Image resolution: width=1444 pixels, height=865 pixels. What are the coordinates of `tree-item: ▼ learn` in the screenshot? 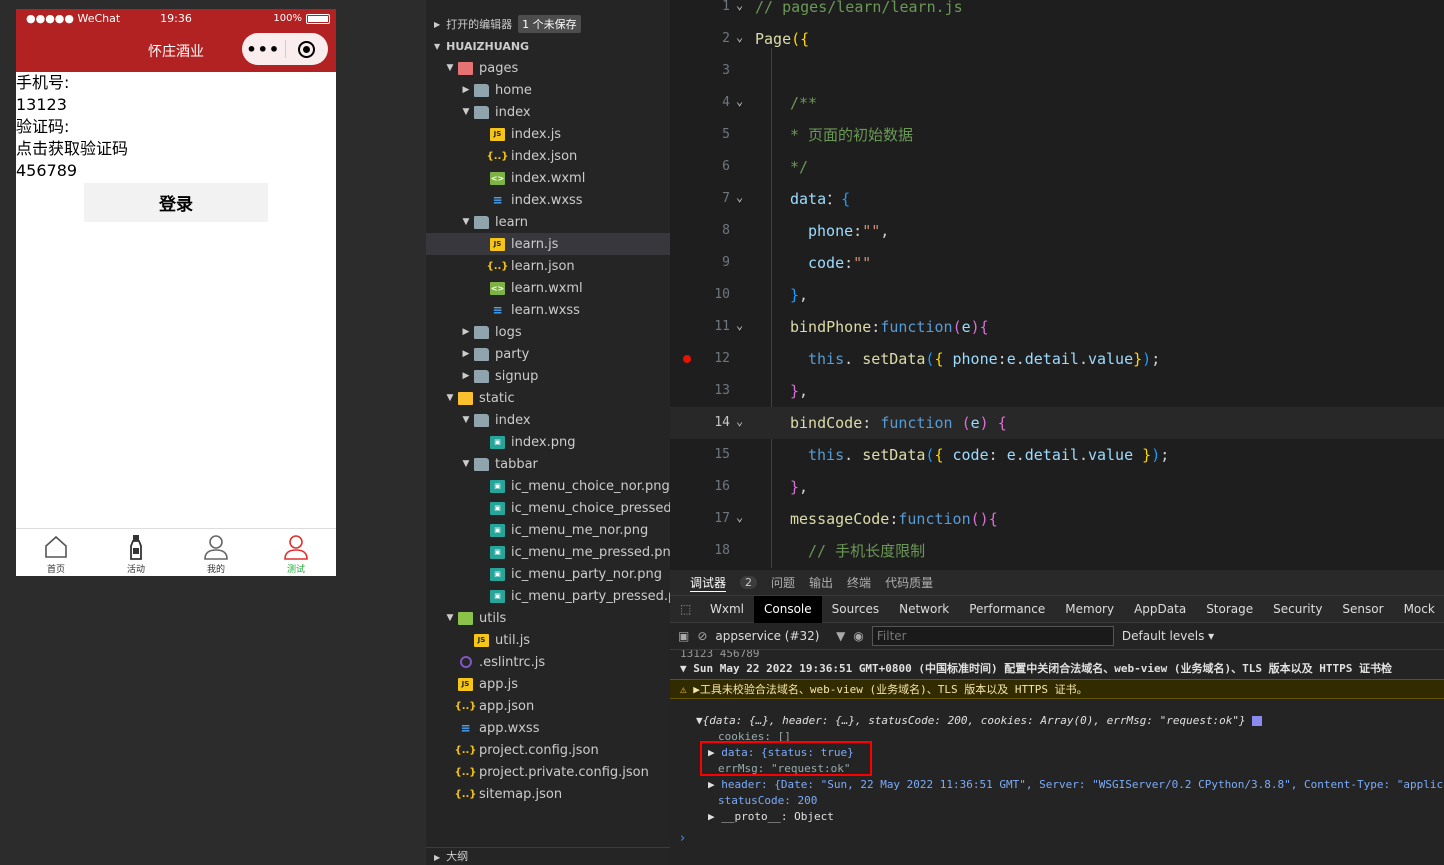 It's located at (548, 222).